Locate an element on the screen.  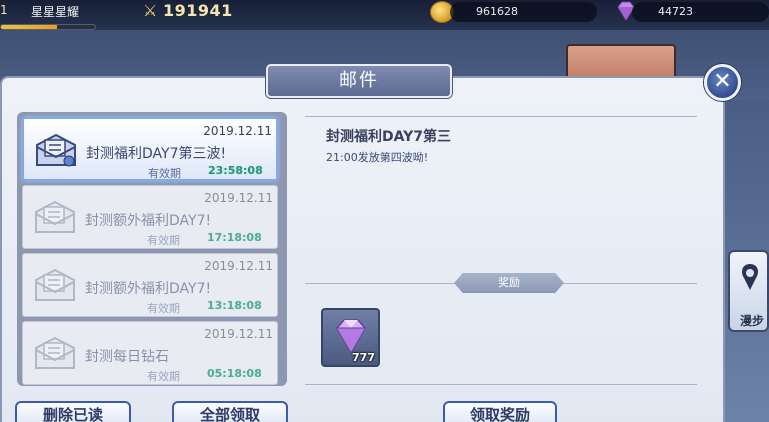
side-menu-button: 漫步 is located at coordinates (748, 291).